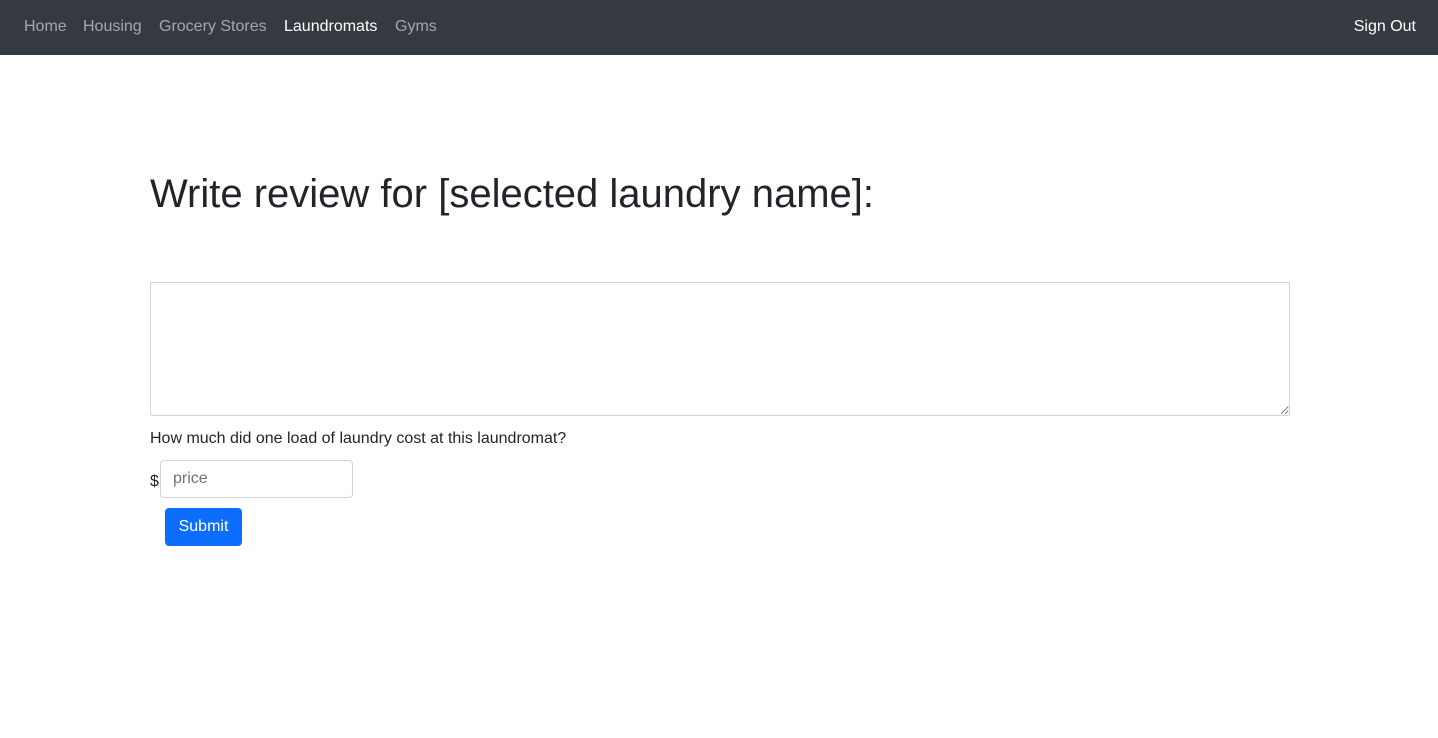  I want to click on currency-symbol: $, so click(154, 481).